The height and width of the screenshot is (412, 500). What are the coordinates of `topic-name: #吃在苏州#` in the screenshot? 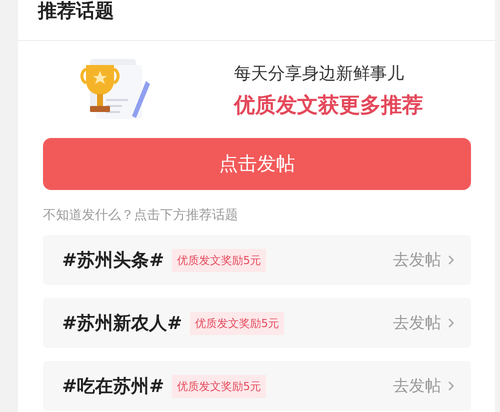 It's located at (113, 386).